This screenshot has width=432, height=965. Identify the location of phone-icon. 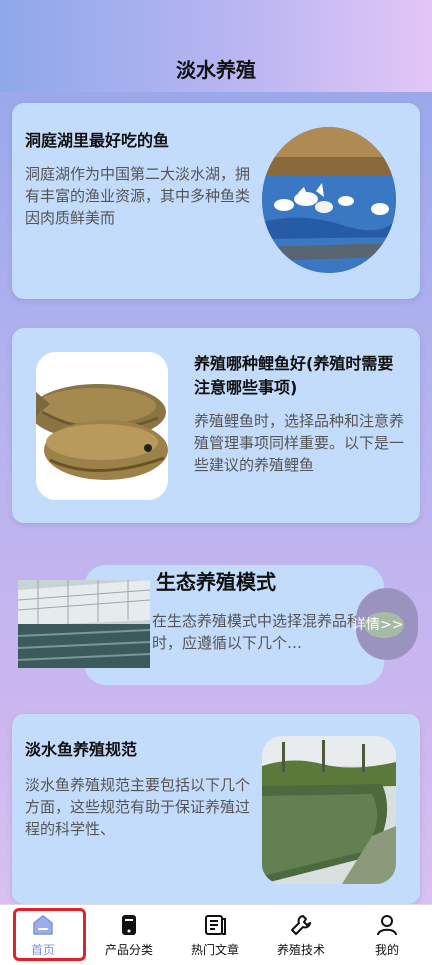
(129, 925).